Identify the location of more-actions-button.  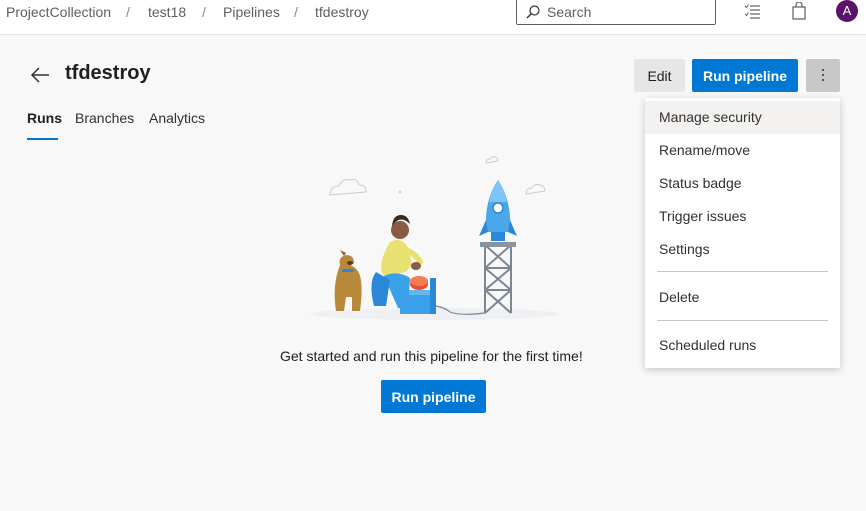
(823, 75).